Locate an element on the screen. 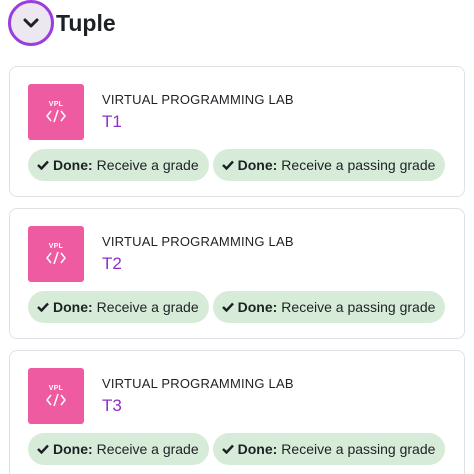  section-title: Tuple is located at coordinates (86, 23).